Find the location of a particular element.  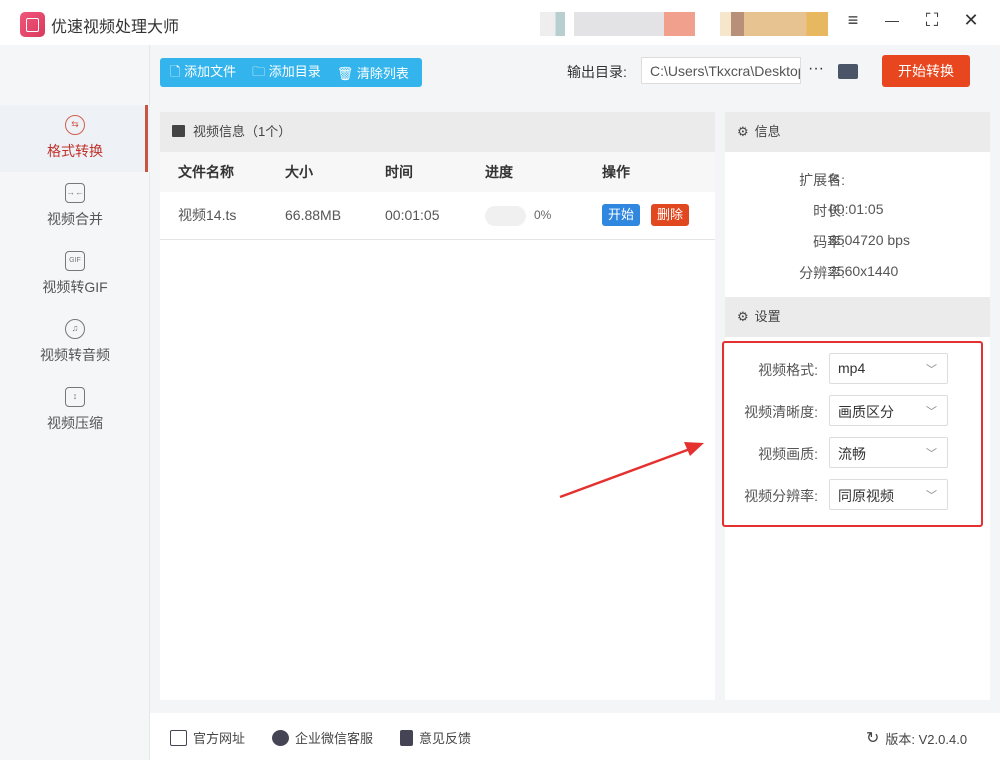

sidebar-item-label: 格式转换 is located at coordinates (75, 151).